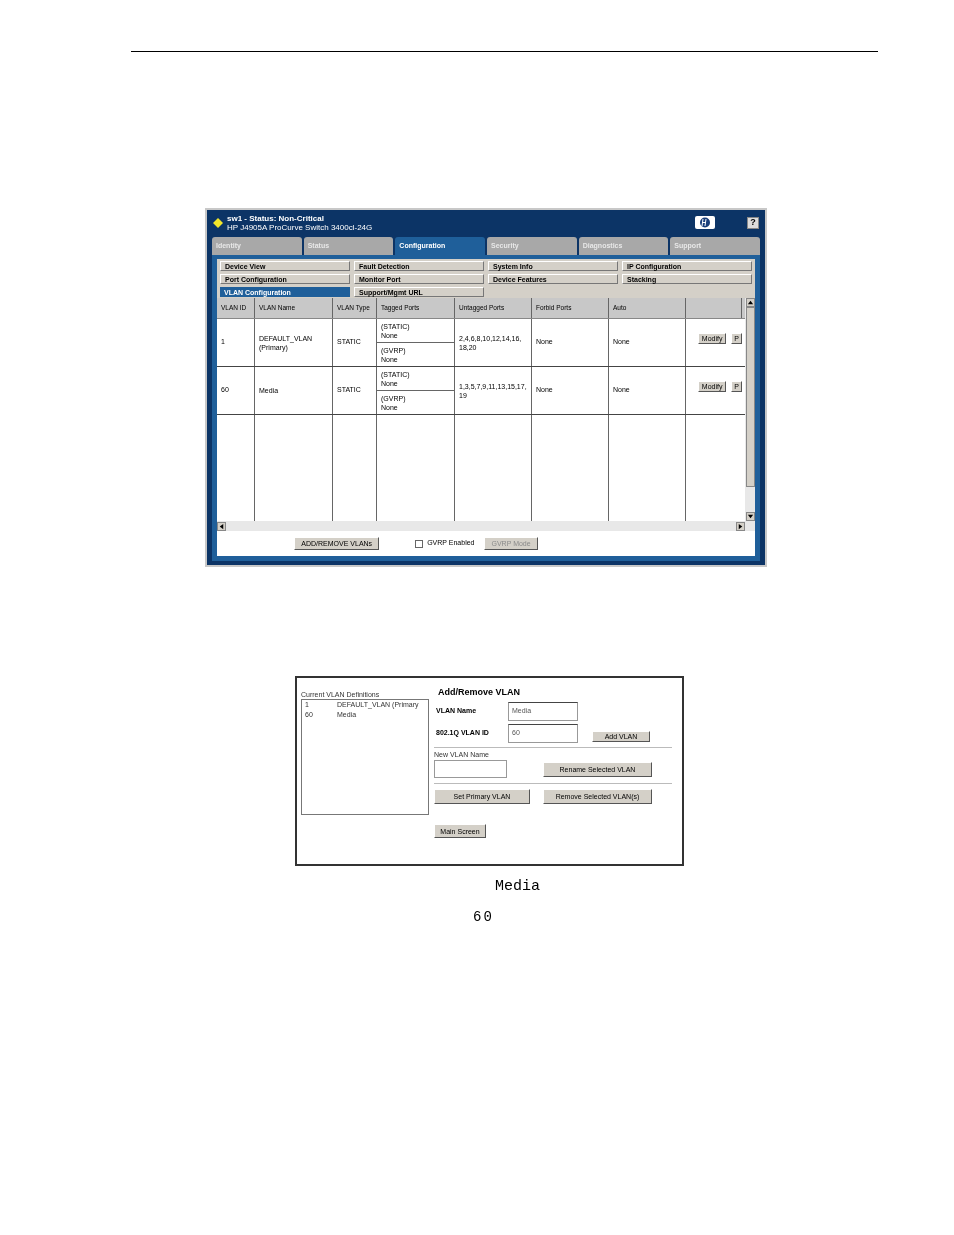 The height and width of the screenshot is (1235, 954). Describe the element at coordinates (419, 543) in the screenshot. I see `checkbox` at that location.